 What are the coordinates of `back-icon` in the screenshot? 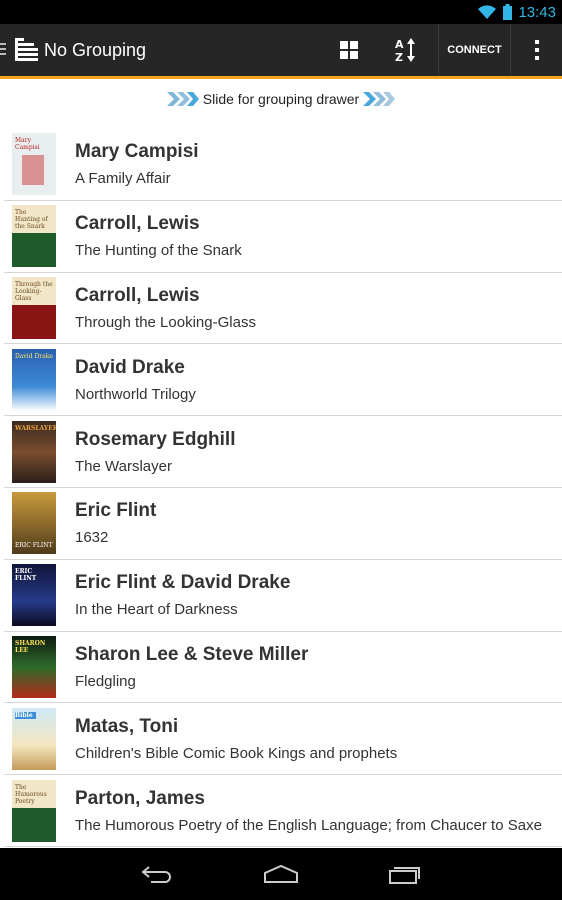 It's located at (156, 874).